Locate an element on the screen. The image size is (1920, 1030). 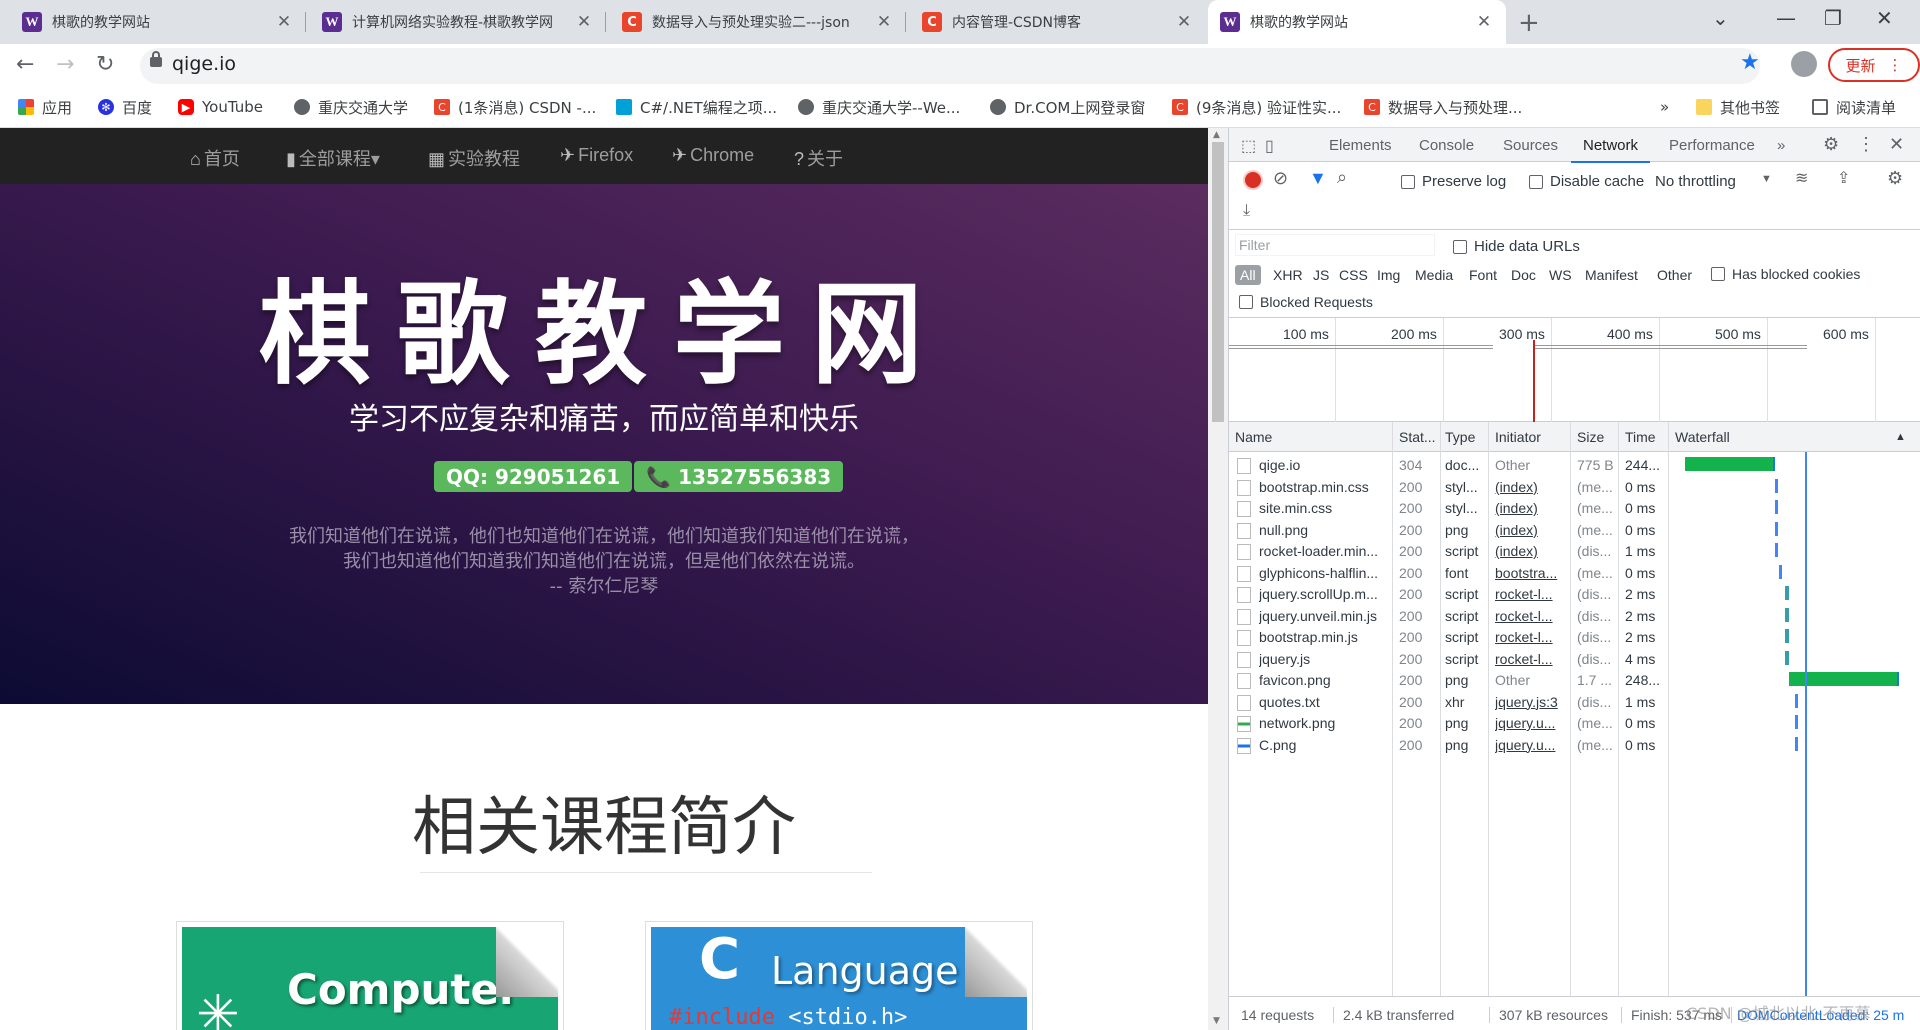
request-name: favicon.png is located at coordinates (1324, 680).